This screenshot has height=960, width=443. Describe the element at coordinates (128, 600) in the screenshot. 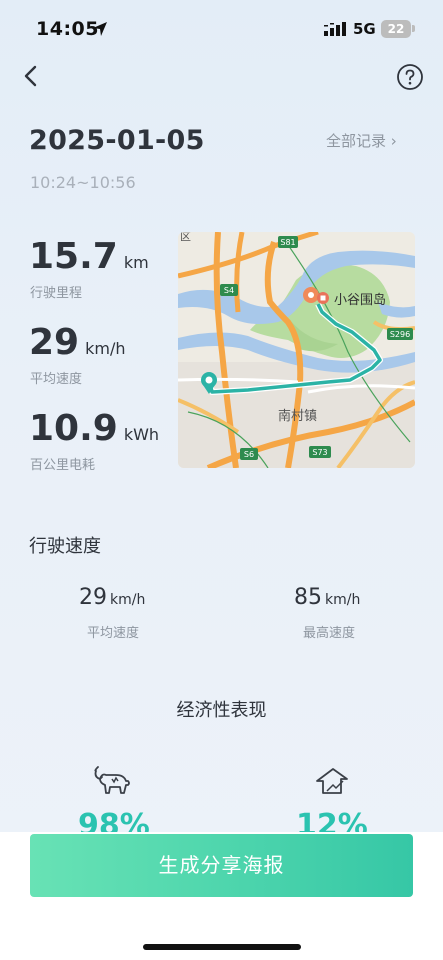

I see `avg-speed-stat-unit: km/h` at that location.